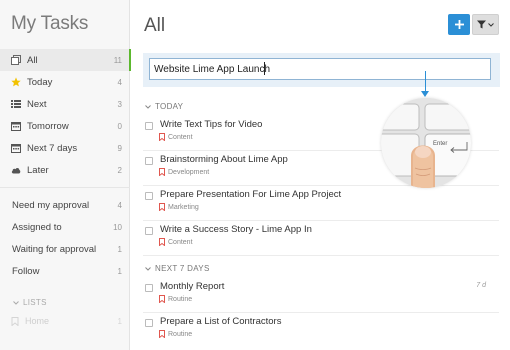 The height and width of the screenshot is (350, 510). Describe the element at coordinates (35, 302) in the screenshot. I see `lists-header-label: LISTS` at that location.